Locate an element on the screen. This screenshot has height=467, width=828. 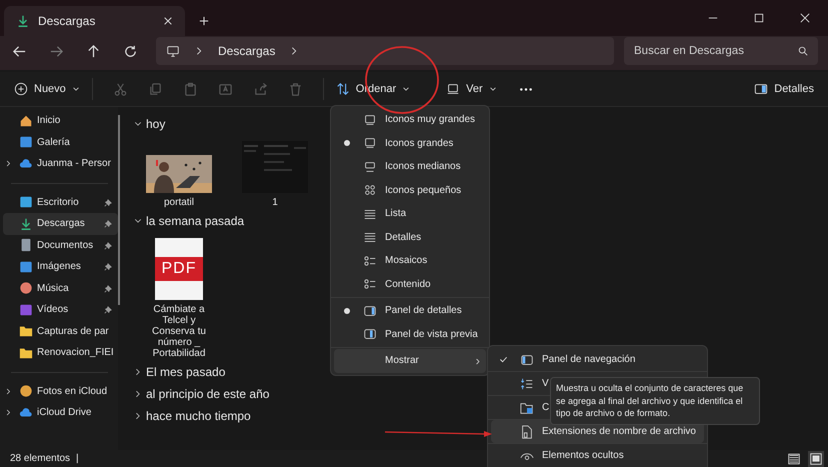
tooltip: Muestra u oculta el conjunto de caracteres que se agrega al final del archivo y que identifica el tipo de archivo o de formato. is located at coordinates (655, 400).